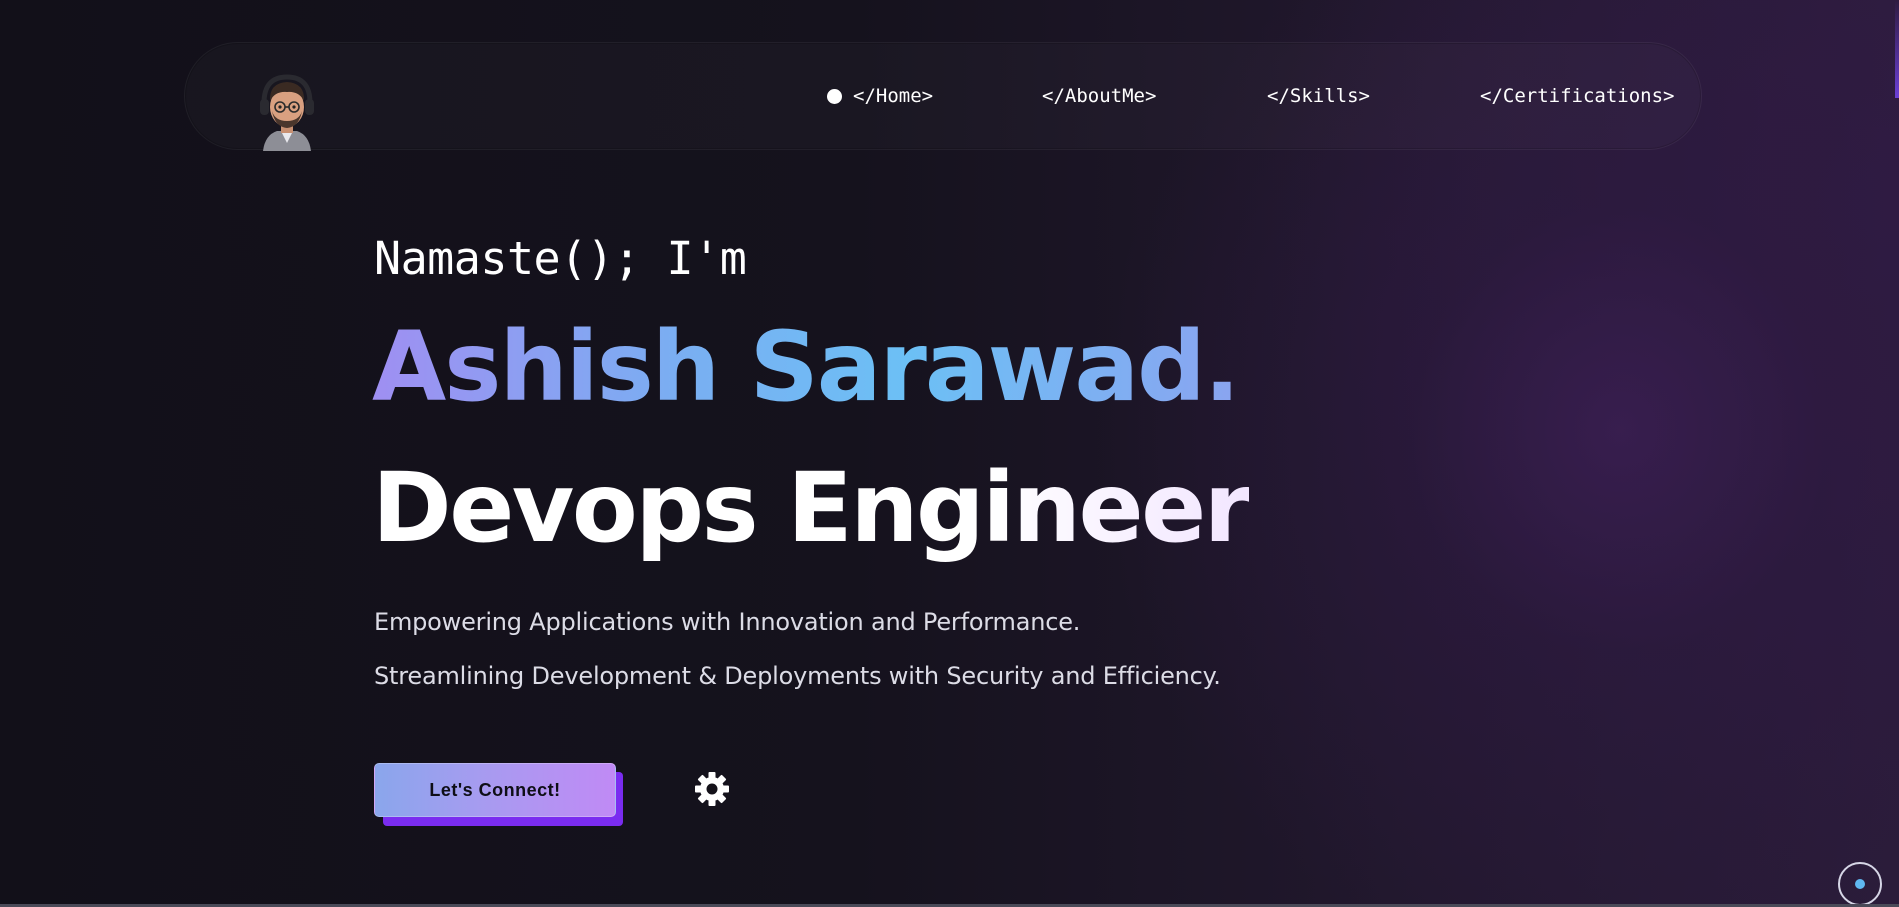 This screenshot has height=907, width=1899. I want to click on lets-connect-wrapper: Let's Connect!, so click(499, 795).